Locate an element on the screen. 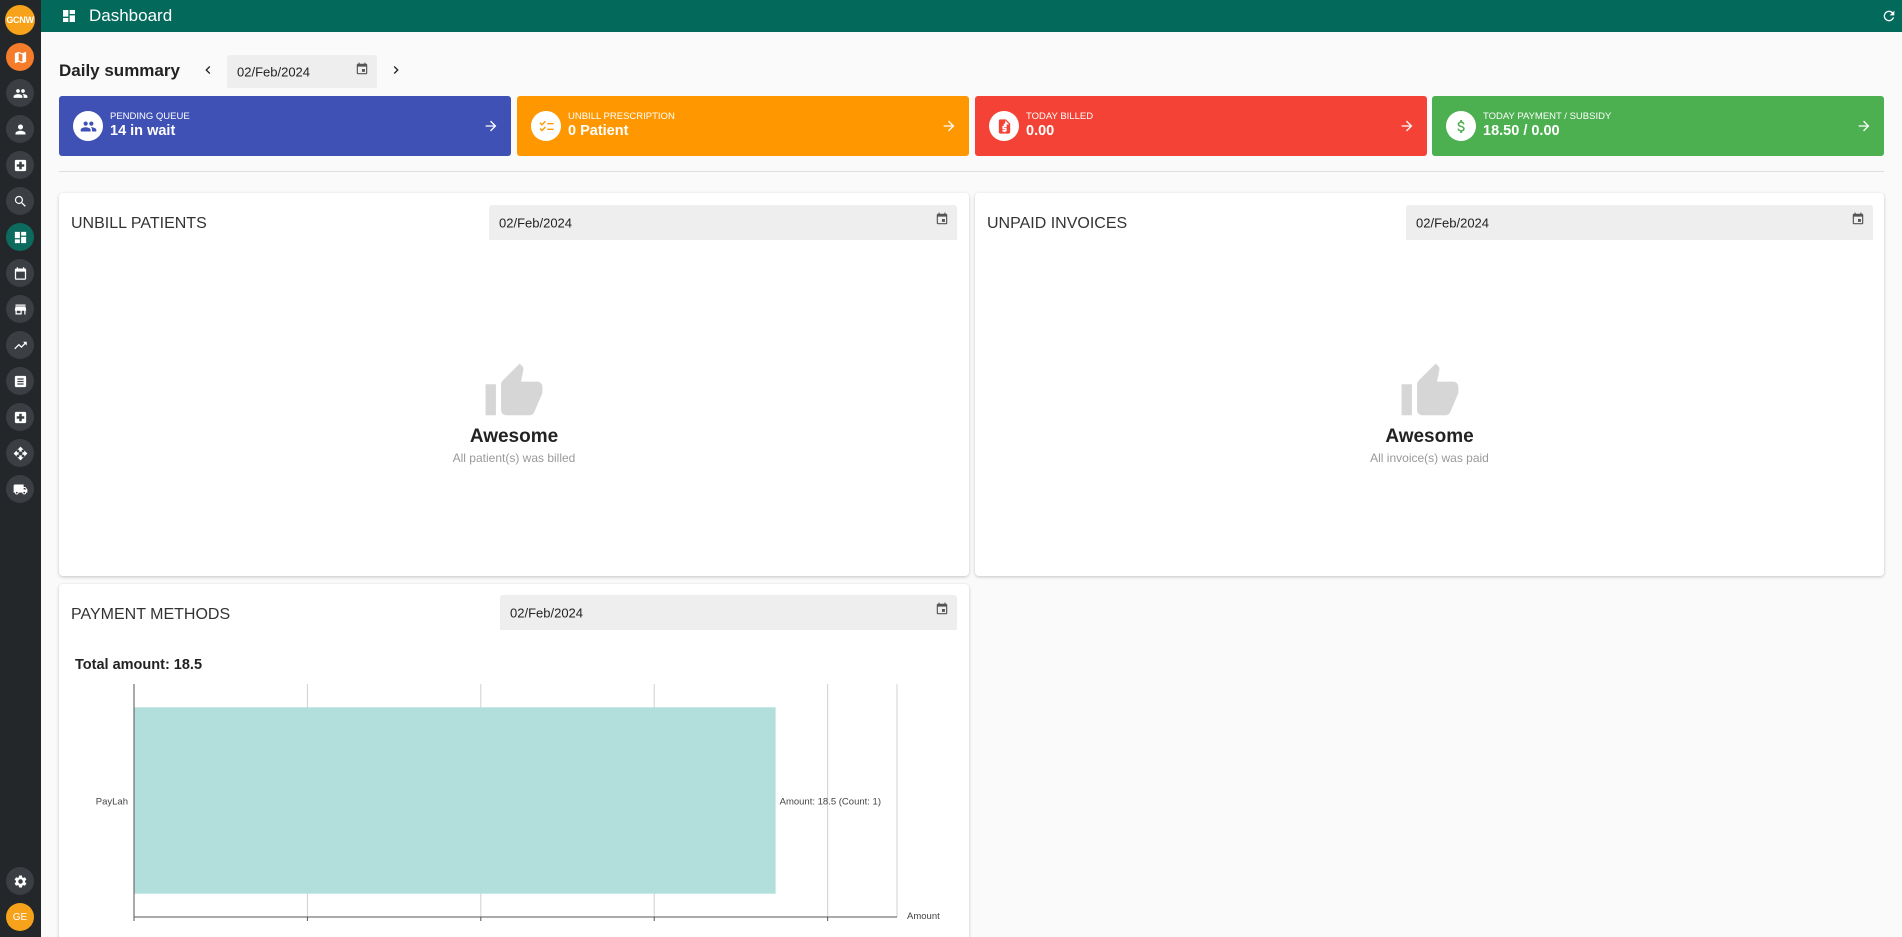 The height and width of the screenshot is (937, 1902). summary-card-unbill-prescription: UNBILL PRESCRIPTION 0 Patient is located at coordinates (743, 126).